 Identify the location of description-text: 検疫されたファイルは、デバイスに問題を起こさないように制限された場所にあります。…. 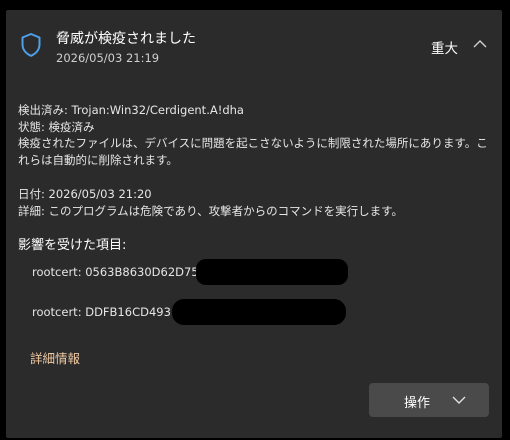
(253, 151).